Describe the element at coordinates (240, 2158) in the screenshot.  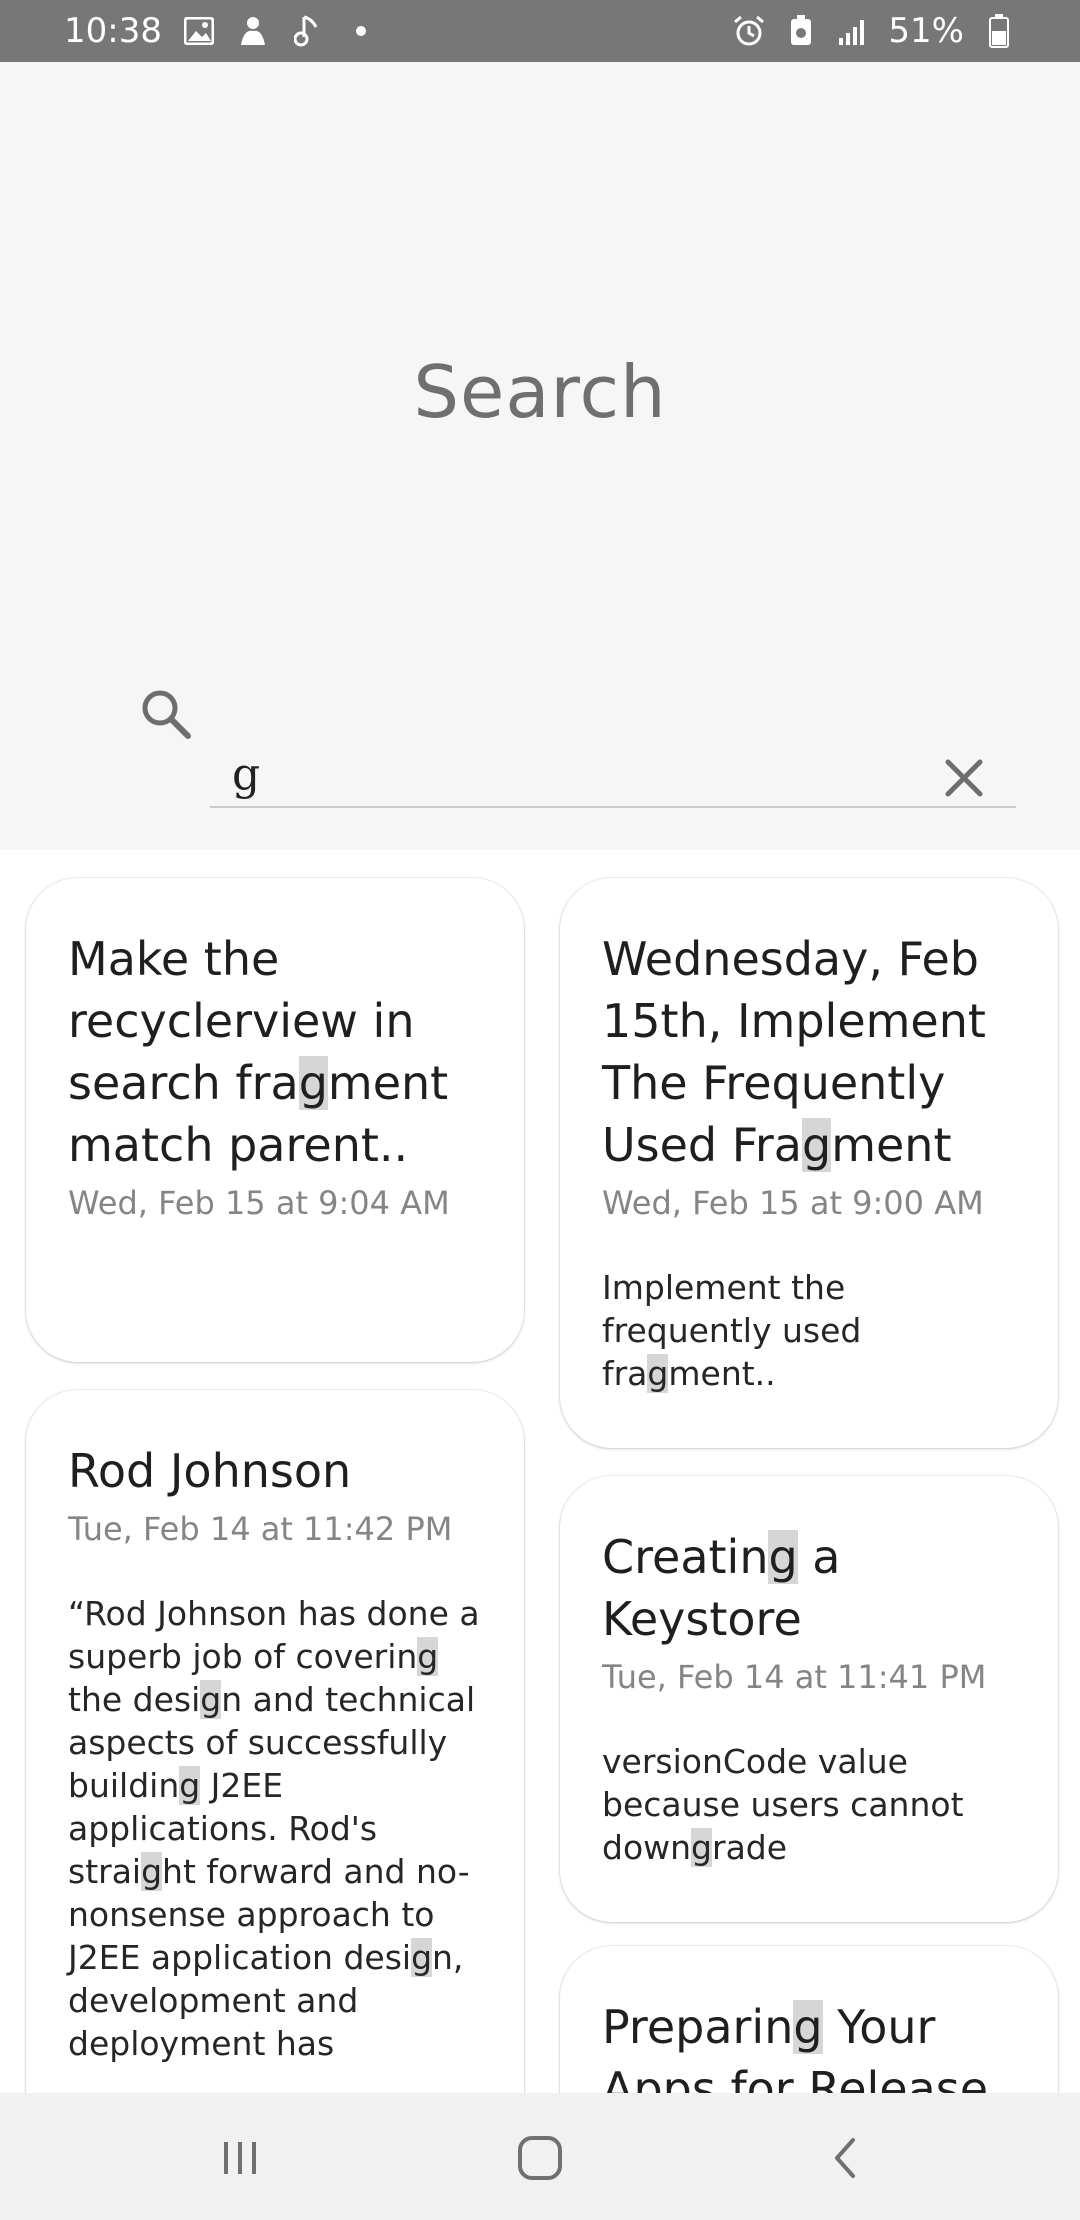
I see `recent-apps-icon` at that location.